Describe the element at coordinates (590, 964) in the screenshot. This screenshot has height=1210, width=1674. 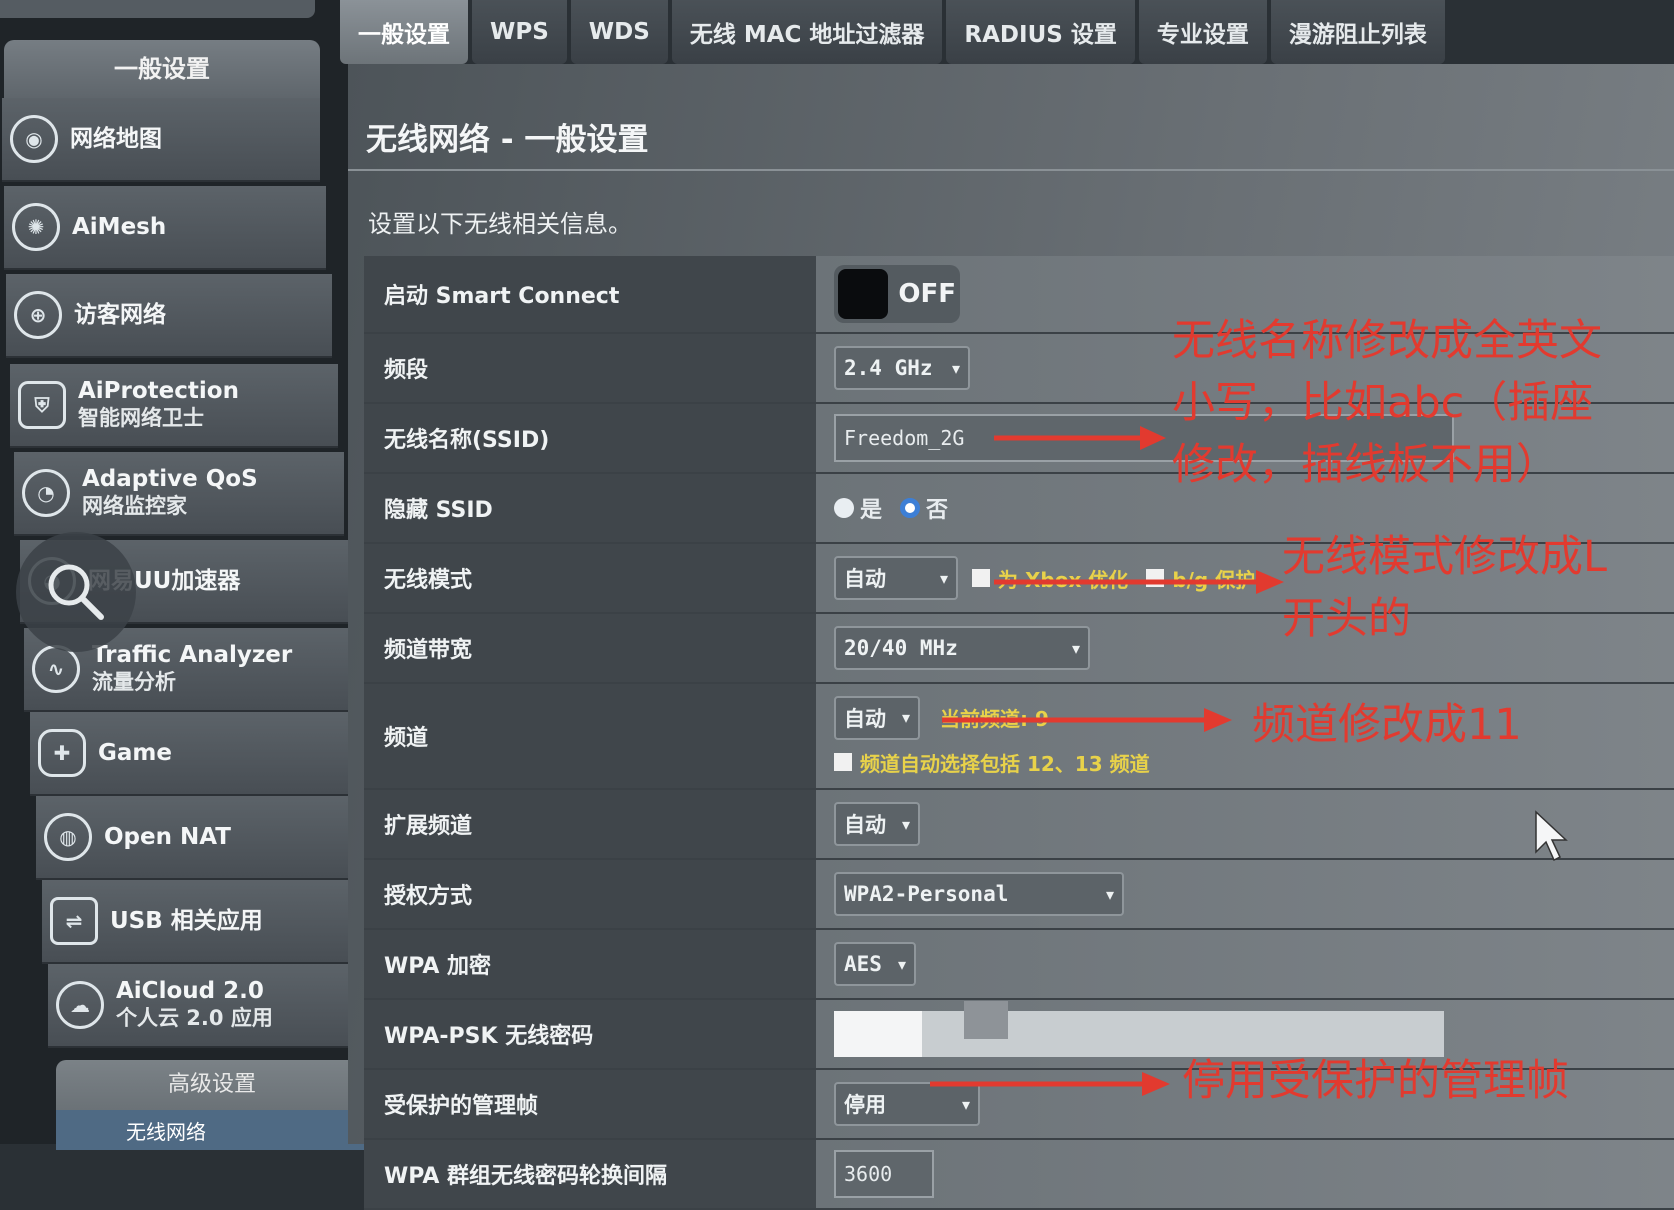
I see `wpa-encryption-label: WPA 加密` at that location.